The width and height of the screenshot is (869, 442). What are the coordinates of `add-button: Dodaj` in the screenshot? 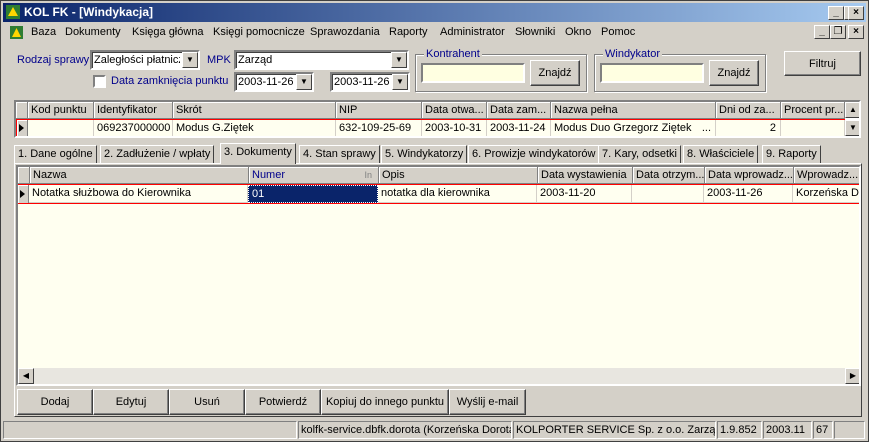 It's located at (55, 402).